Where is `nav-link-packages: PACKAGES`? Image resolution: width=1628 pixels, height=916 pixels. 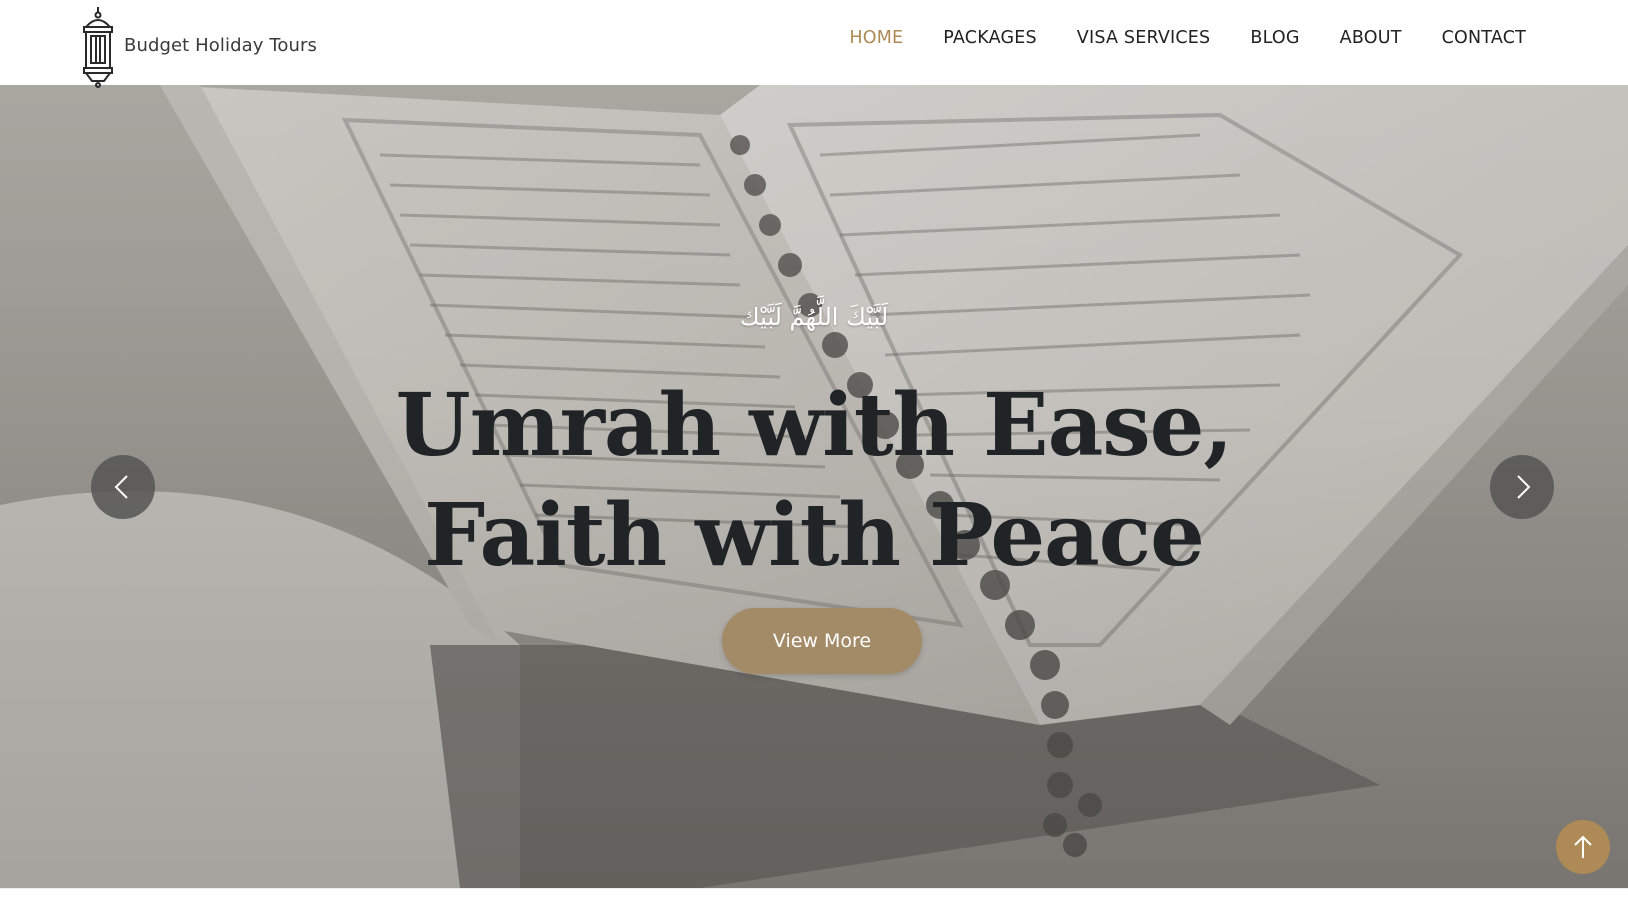 nav-link-packages: PACKAGES is located at coordinates (989, 38).